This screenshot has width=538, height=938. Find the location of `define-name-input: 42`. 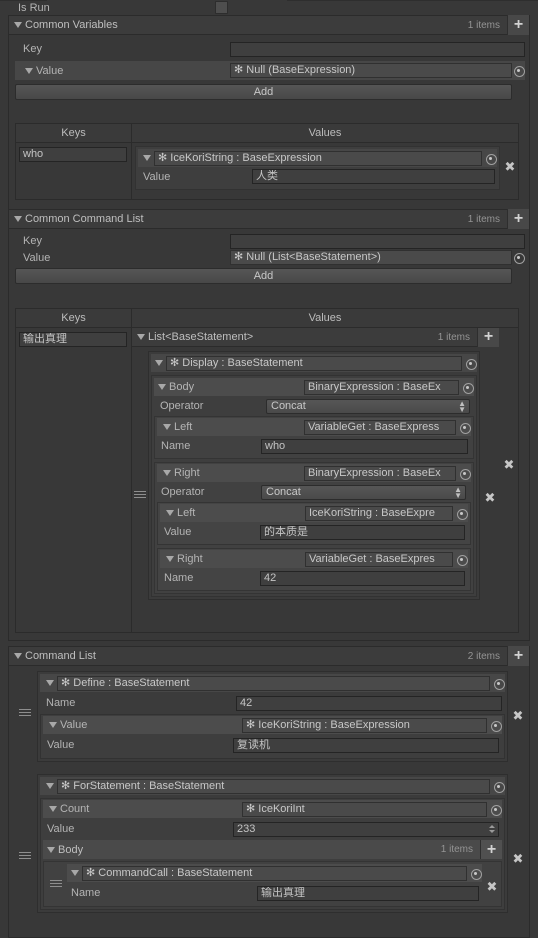

define-name-input: 42 is located at coordinates (369, 703).